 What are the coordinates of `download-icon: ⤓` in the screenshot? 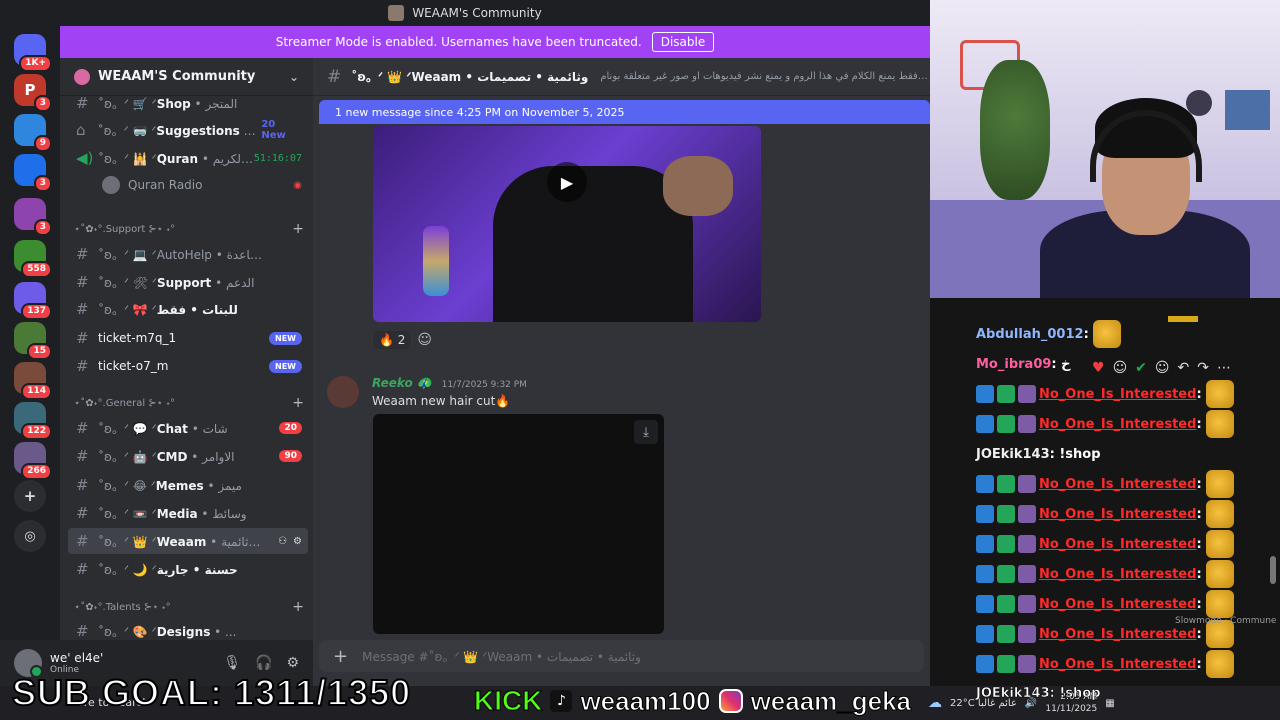 It's located at (646, 432).